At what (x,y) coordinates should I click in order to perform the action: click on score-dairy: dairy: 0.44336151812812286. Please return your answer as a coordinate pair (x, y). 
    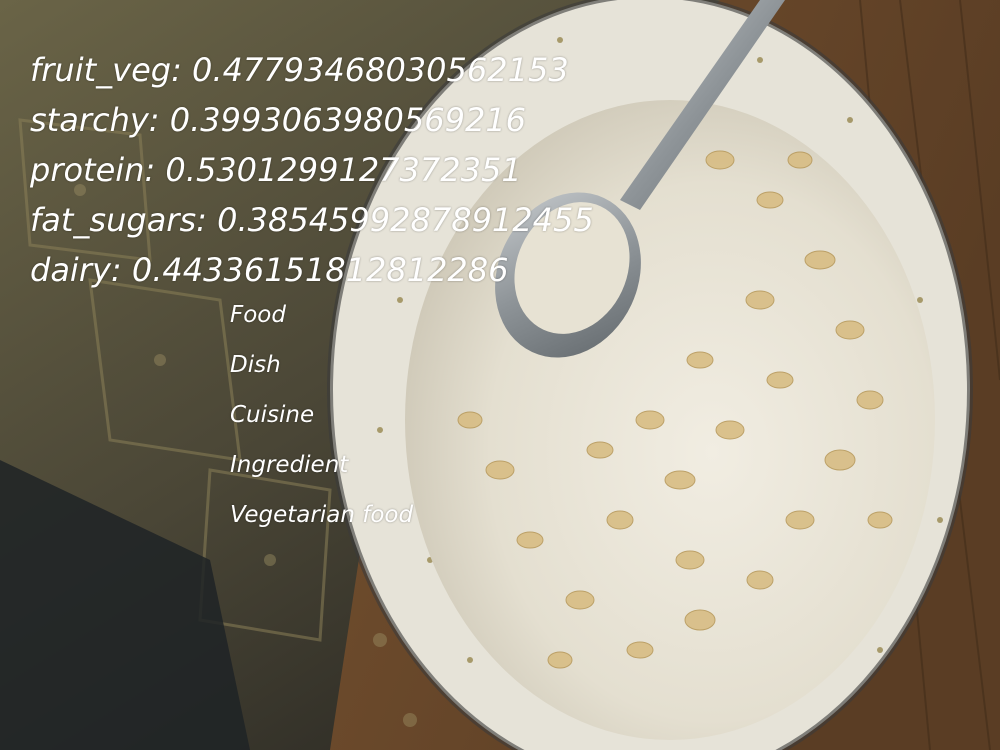
    Looking at the image, I should click on (269, 270).